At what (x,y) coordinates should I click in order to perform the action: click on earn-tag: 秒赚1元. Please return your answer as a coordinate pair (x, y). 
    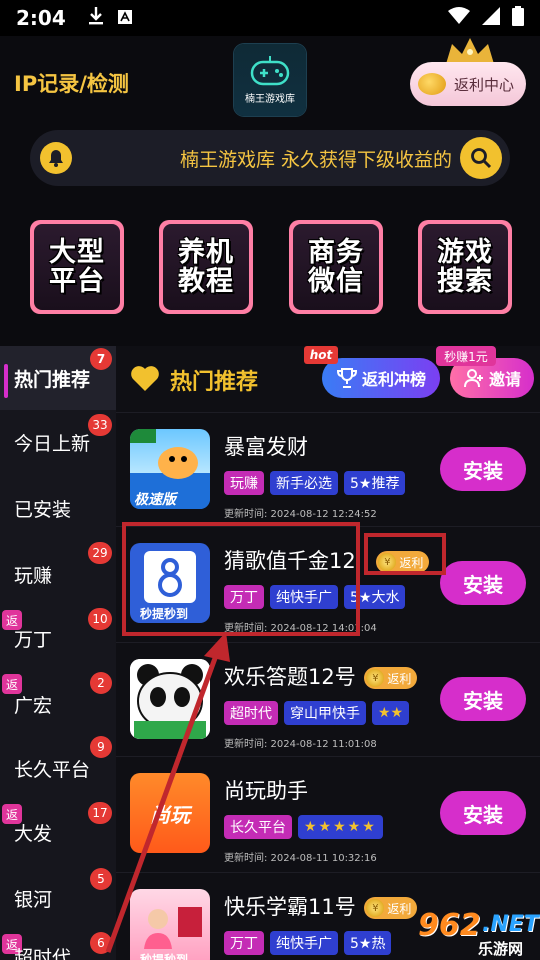
    Looking at the image, I should click on (466, 356).